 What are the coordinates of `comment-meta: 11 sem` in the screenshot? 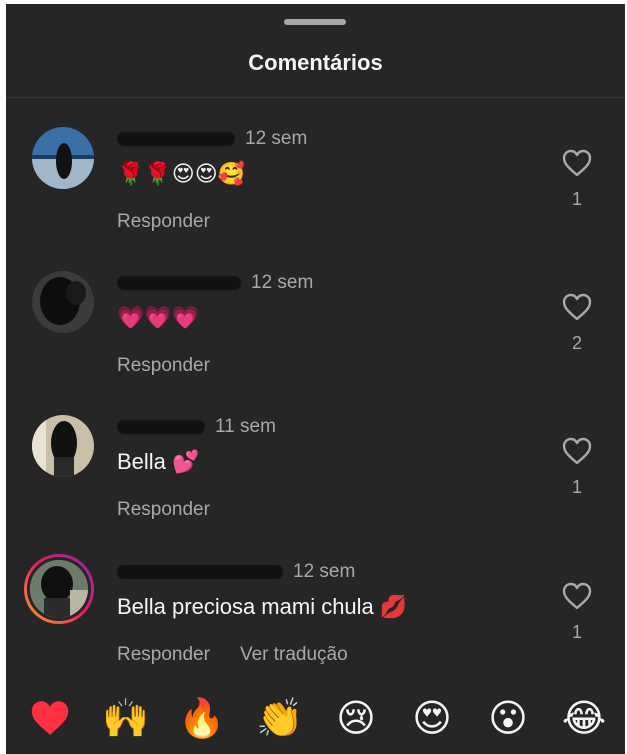 It's located at (196, 427).